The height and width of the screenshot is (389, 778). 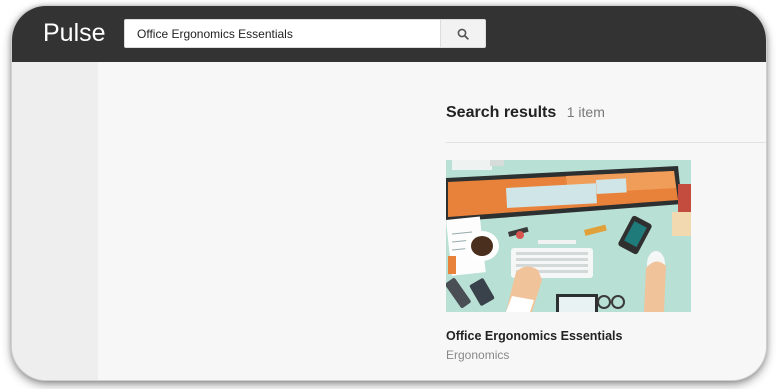 What do you see at coordinates (74, 33) in the screenshot?
I see `app-logo: Pulse` at bounding box center [74, 33].